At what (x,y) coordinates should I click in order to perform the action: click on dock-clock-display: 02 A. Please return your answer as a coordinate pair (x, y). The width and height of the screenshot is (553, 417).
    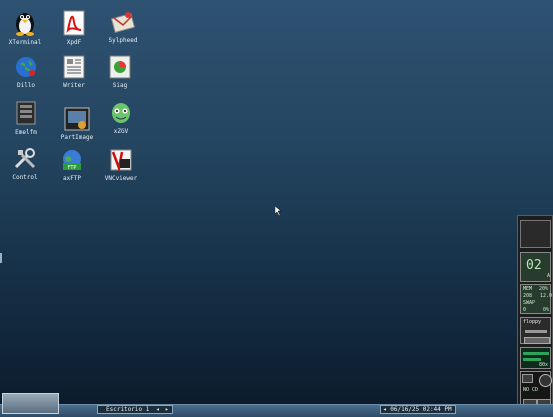
    Looking at the image, I should click on (535, 267).